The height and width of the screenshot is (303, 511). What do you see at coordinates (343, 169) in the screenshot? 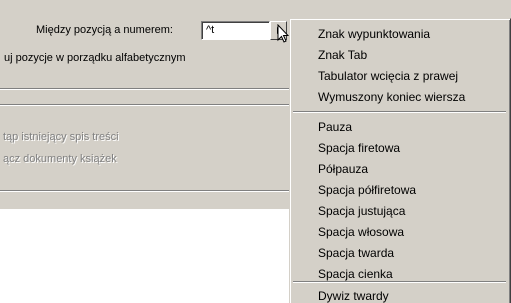
I see `menu-item-en-dash: Półpauza` at bounding box center [343, 169].